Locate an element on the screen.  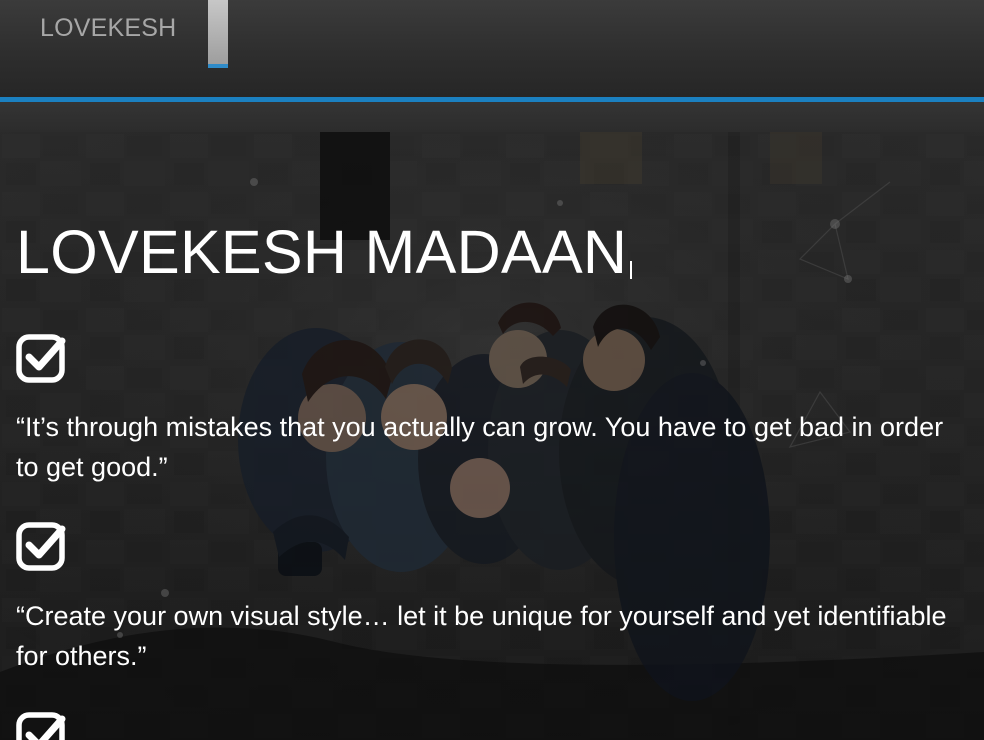
top-navbar: LOVEKESH is located at coordinates (492, 48).